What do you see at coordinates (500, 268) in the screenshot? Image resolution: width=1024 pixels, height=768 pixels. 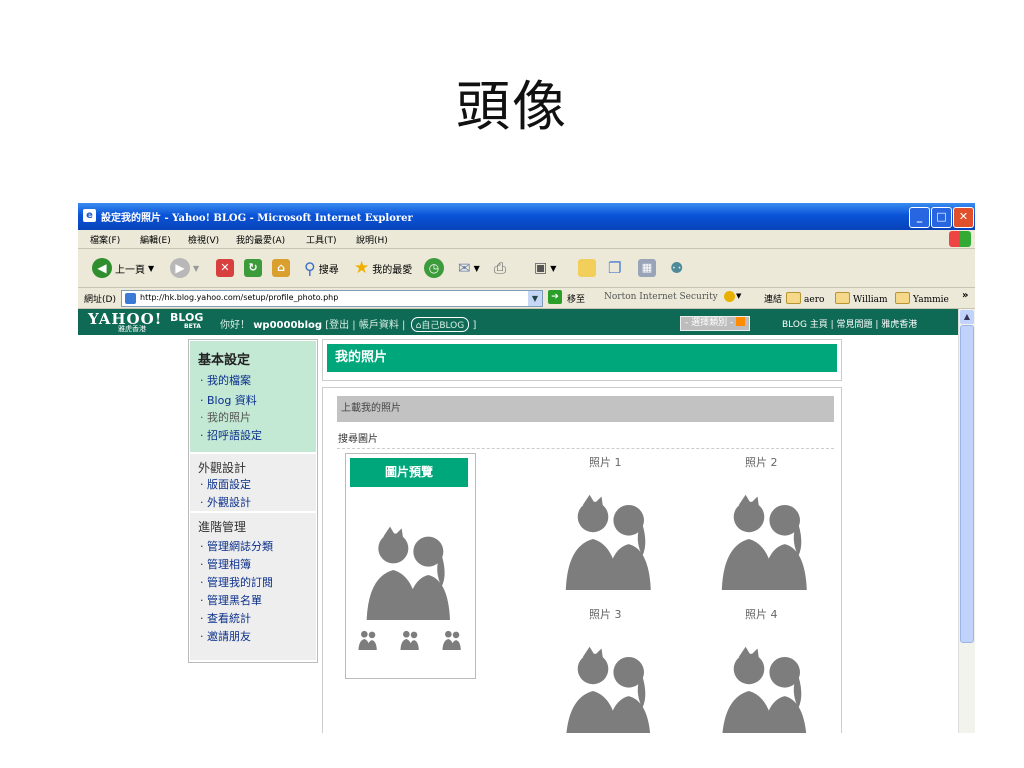 I see `print-button: ⎙` at bounding box center [500, 268].